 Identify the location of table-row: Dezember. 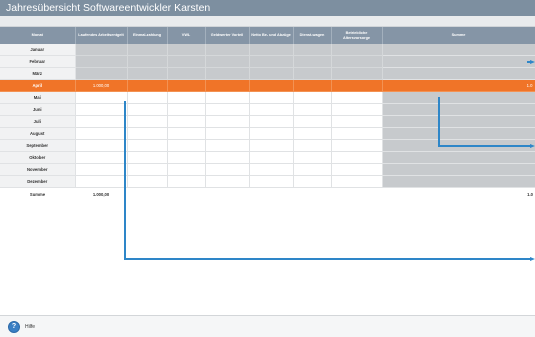
(267, 181).